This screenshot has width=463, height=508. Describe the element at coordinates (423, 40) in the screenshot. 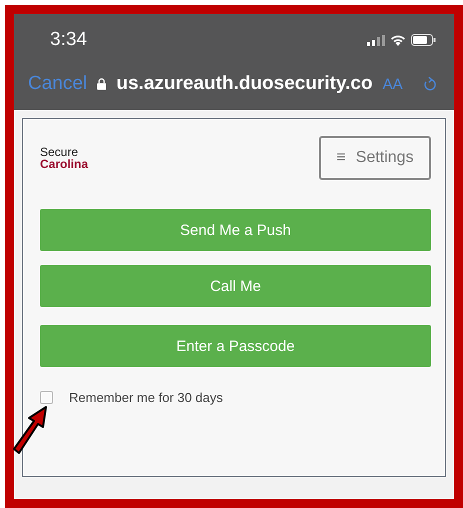

I see `battery-icon` at that location.